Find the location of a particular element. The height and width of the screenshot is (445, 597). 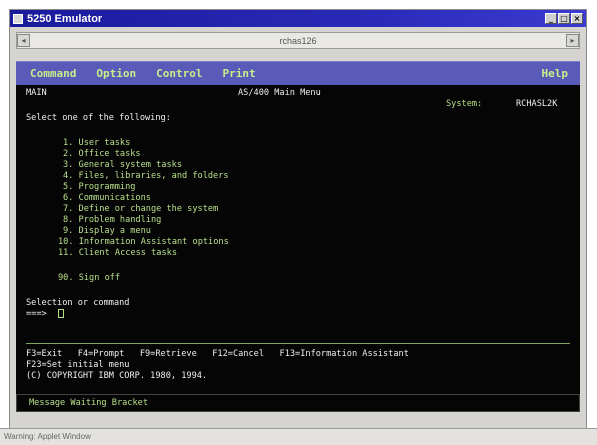

menu-option-7: 7. Define or change the system is located at coordinates (141, 209).